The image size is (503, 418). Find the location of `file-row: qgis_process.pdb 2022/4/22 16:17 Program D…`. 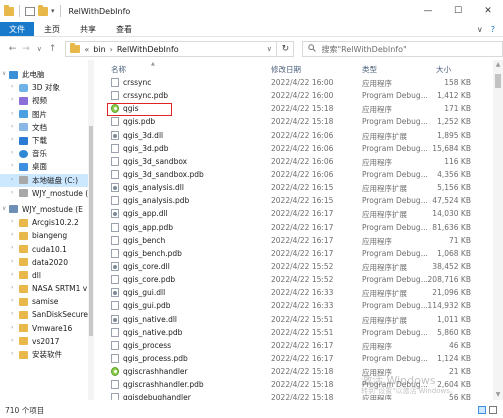

file-row: qgis_process.pdb 2022/4/22 16:17 Program D… is located at coordinates (299, 358).